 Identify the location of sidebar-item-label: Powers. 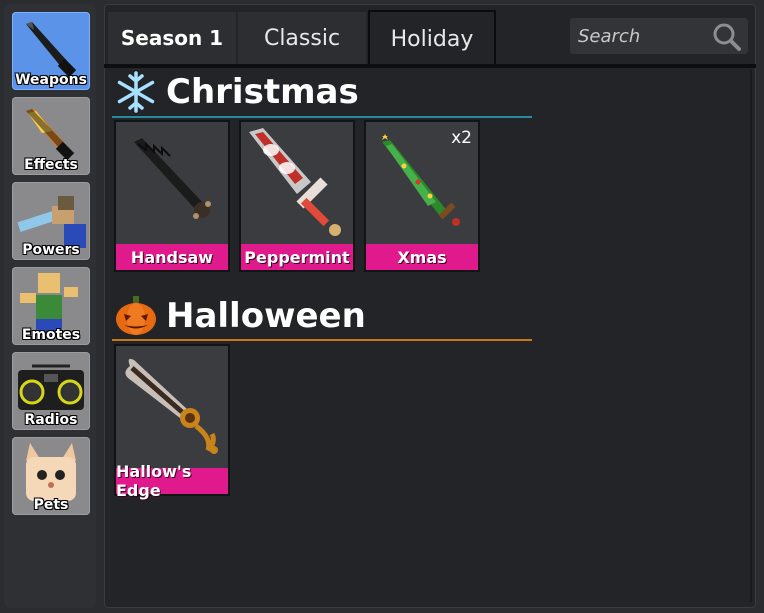
(51, 250).